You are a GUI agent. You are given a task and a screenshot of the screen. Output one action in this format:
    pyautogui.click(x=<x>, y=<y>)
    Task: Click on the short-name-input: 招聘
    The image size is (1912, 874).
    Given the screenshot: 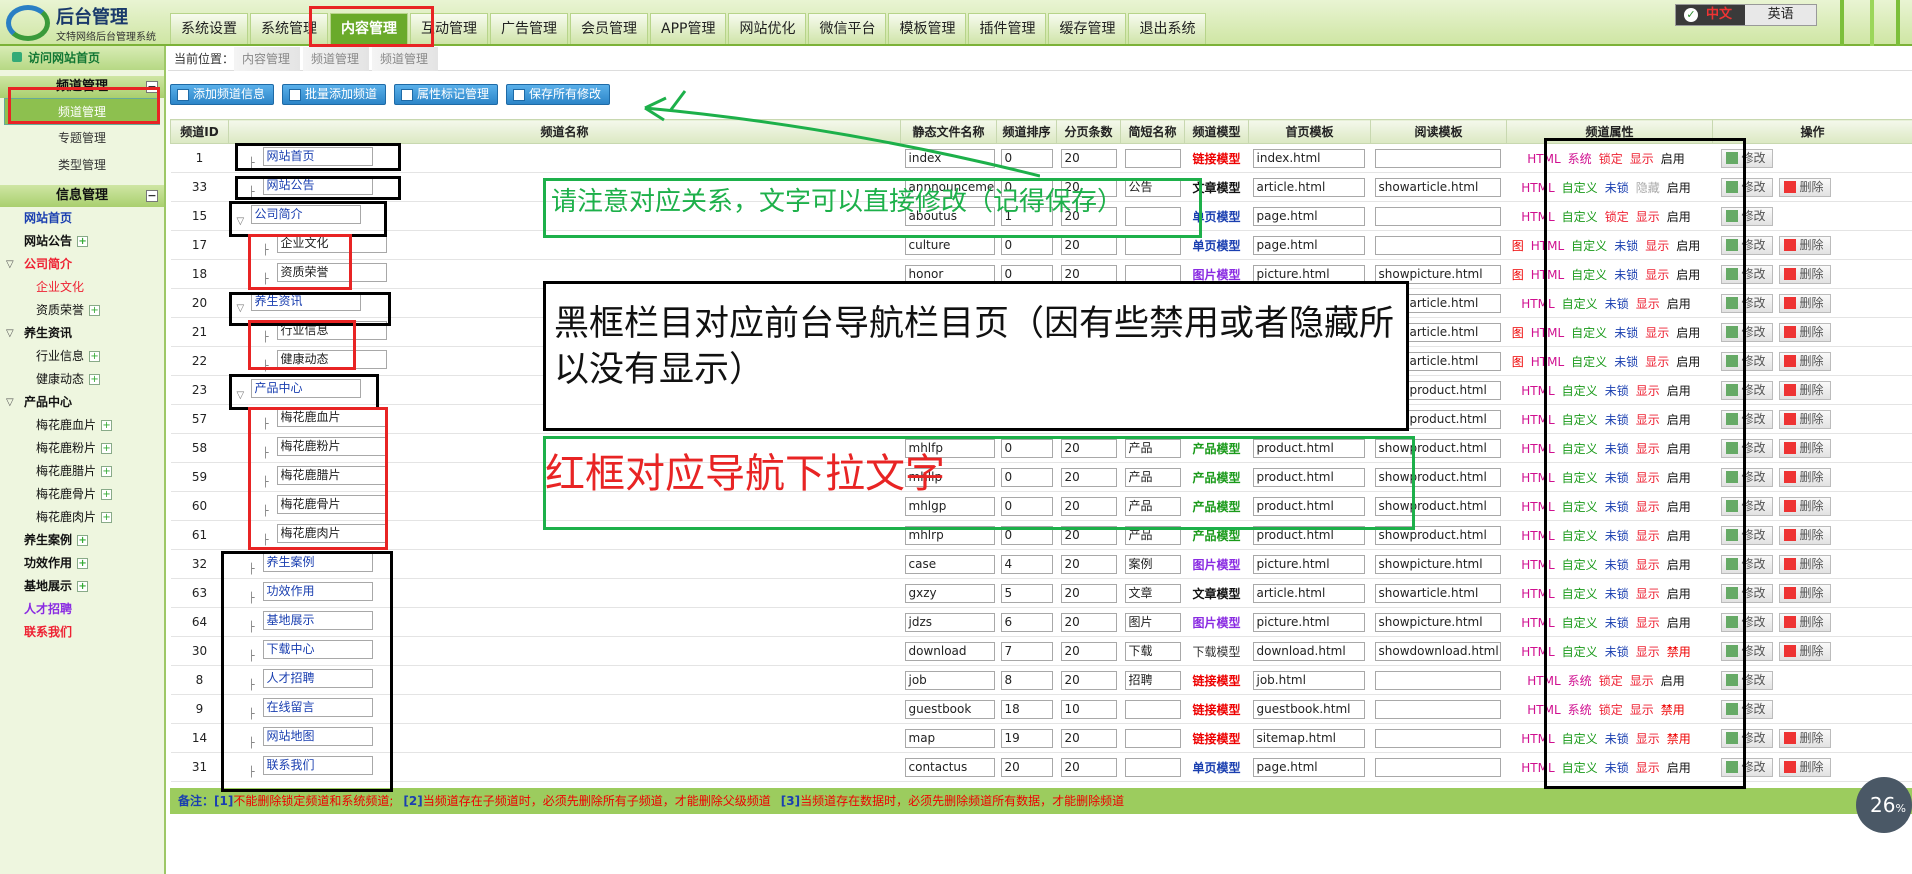 What is the action you would take?
    pyautogui.click(x=1152, y=680)
    